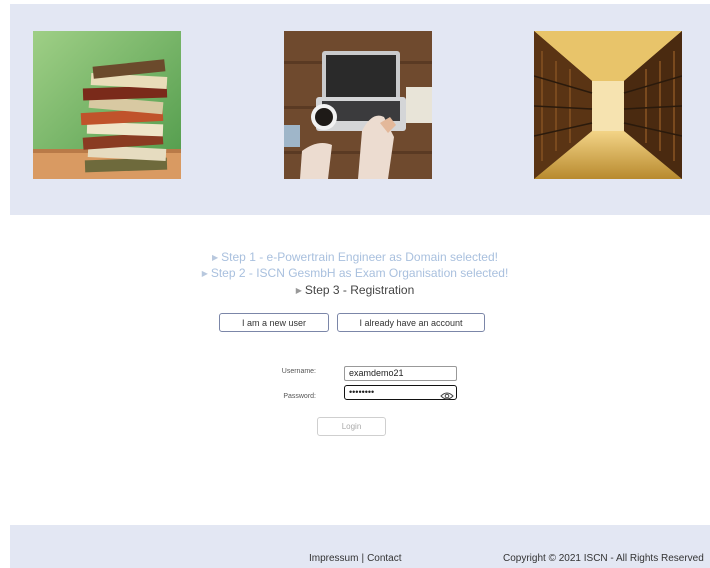  I want to click on step-3-status: ▶ Step 3 - Registration, so click(355, 290).